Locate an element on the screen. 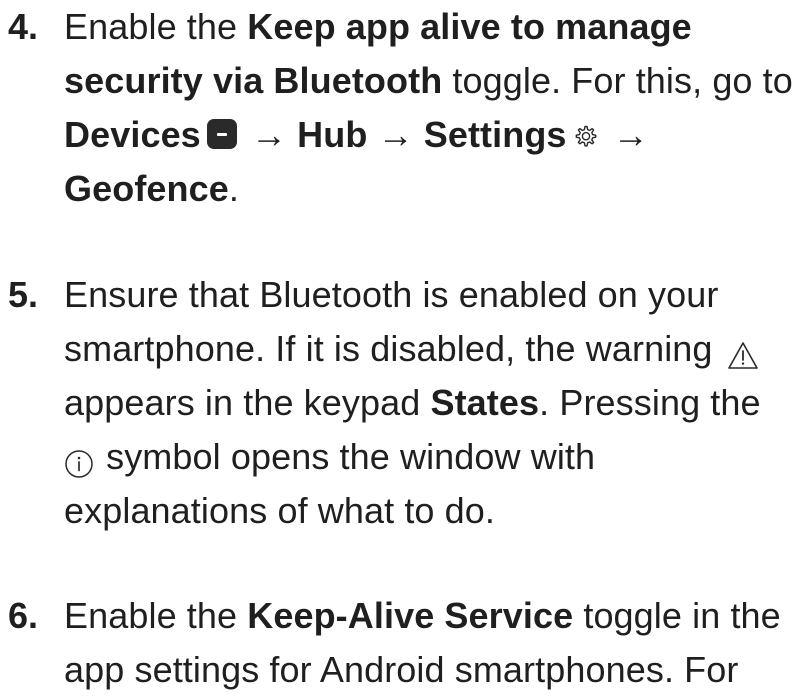  gear-icon is located at coordinates (586, 130).